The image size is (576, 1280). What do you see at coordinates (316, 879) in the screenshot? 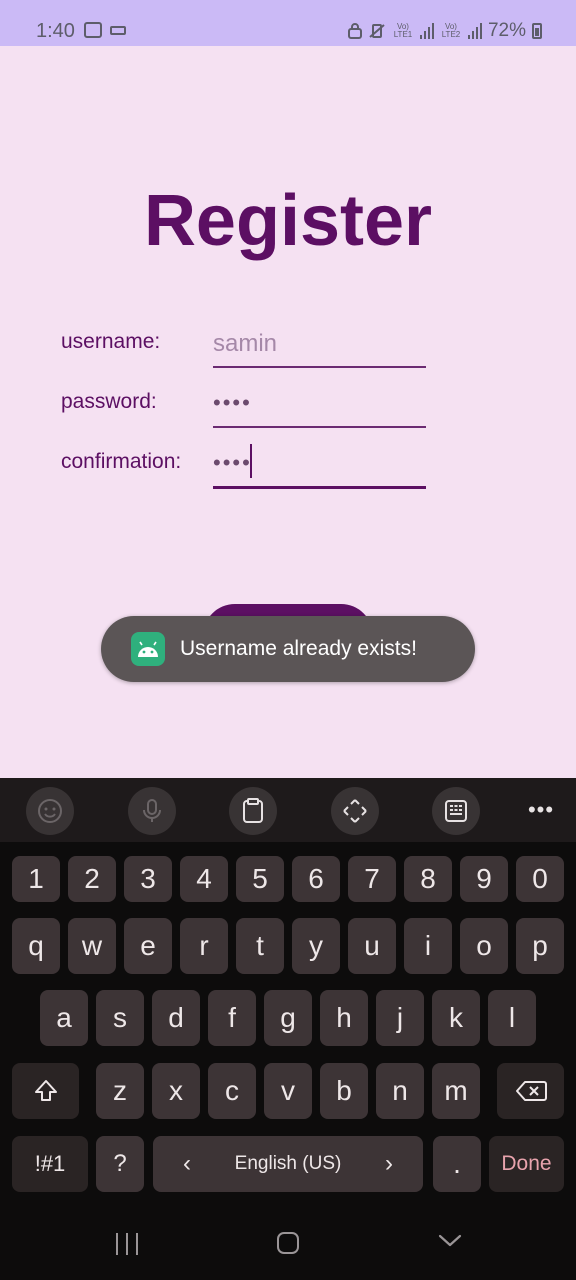
I see `key-6: 6` at bounding box center [316, 879].